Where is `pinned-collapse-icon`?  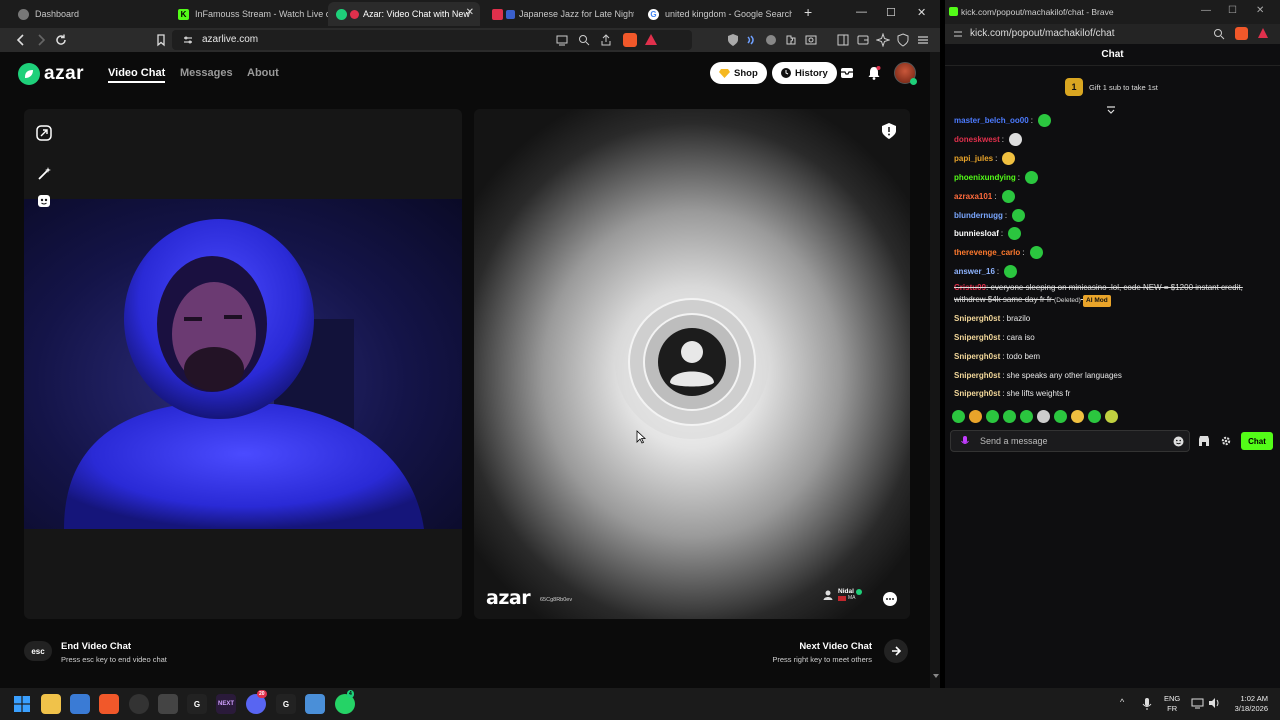 pinned-collapse-icon is located at coordinates (1111, 110).